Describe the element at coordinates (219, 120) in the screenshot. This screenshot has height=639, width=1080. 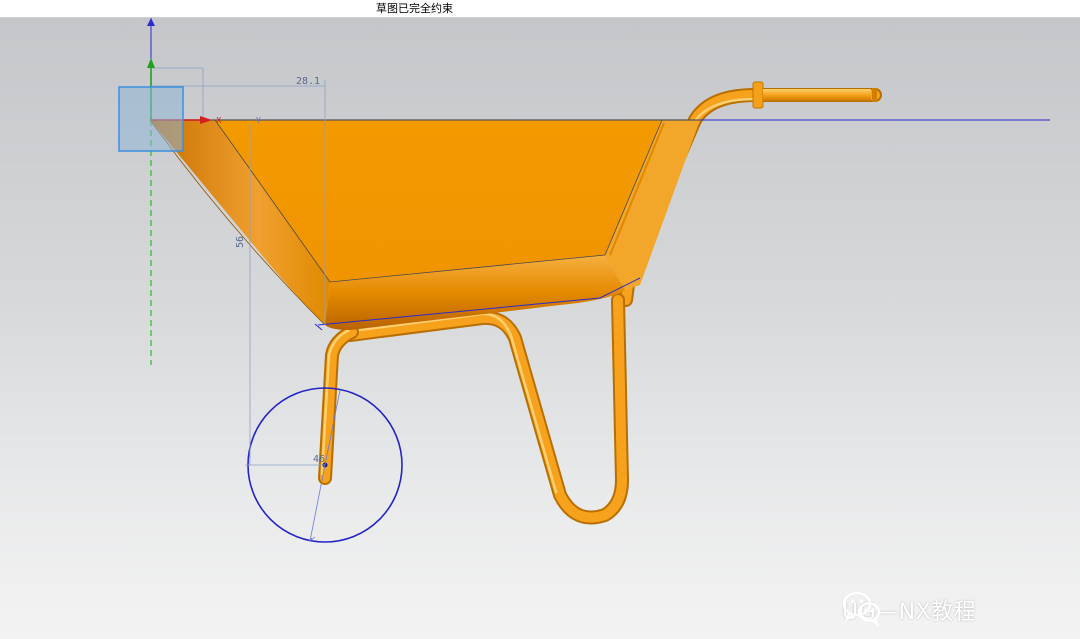
I see `x-axis-label: X` at that location.